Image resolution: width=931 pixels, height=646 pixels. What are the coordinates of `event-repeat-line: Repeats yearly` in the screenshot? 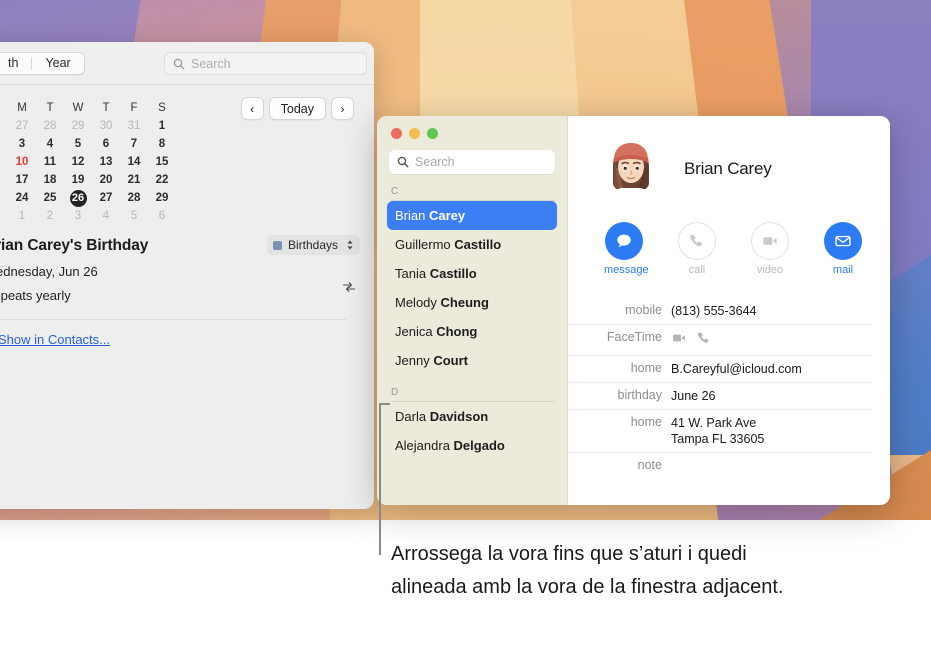 It's located at (35, 295).